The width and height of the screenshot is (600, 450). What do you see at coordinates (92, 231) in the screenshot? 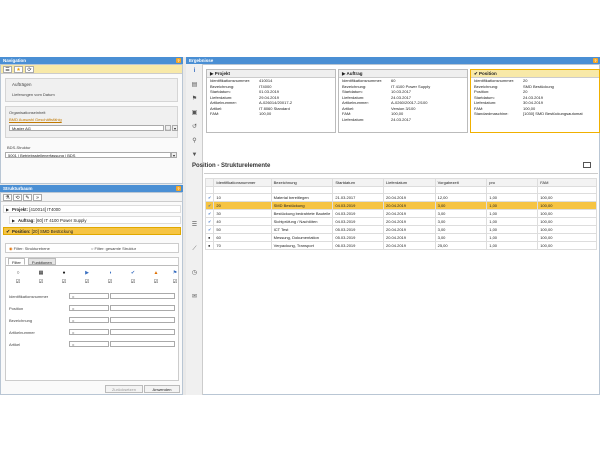
I see `tree-item-position: ✔ Position: [20] SMD Bestückung` at bounding box center [92, 231].